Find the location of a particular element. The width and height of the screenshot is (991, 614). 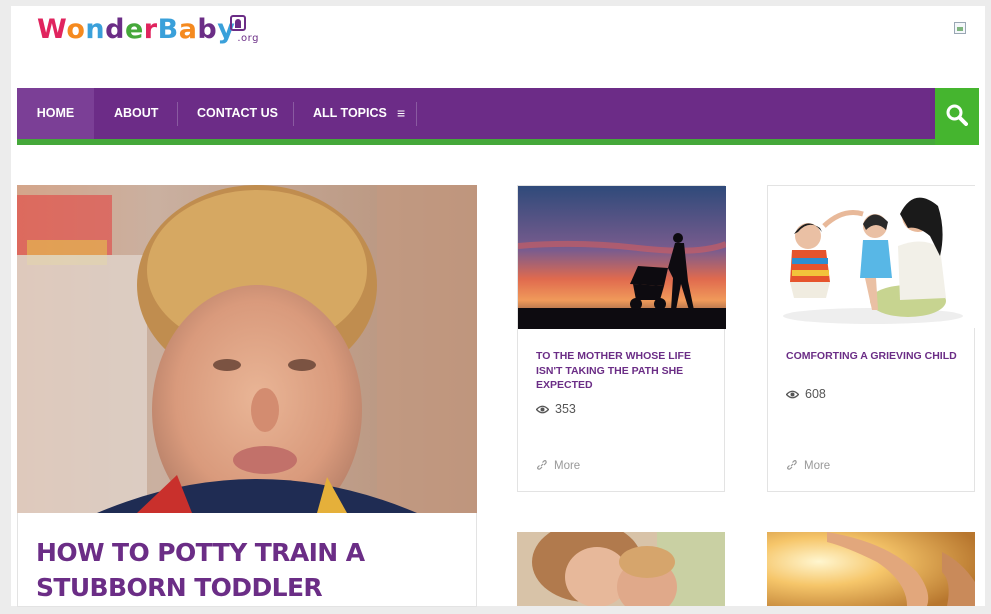

view-count: 608 is located at coordinates (805, 394).